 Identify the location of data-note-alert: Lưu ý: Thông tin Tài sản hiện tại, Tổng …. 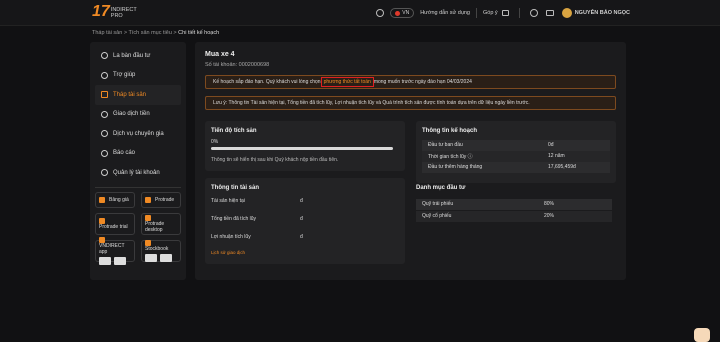
(410, 103).